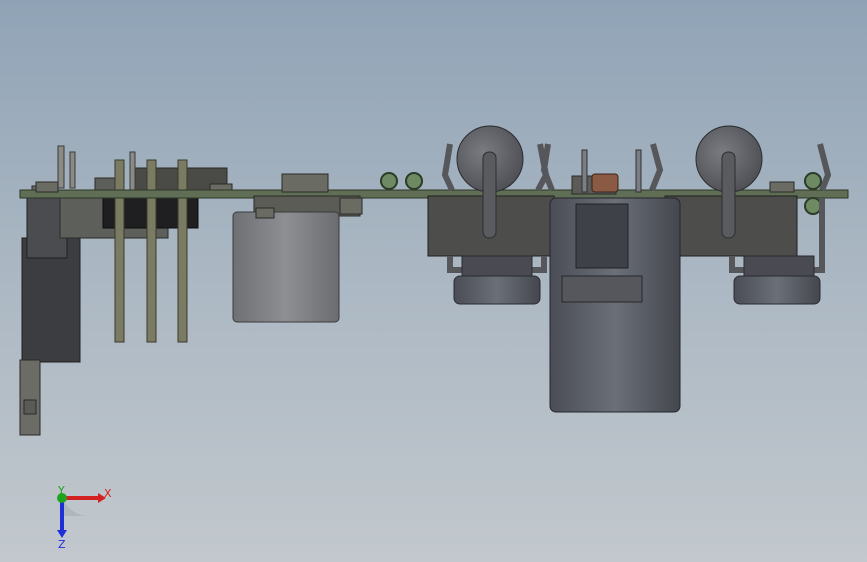 The image size is (867, 562). What do you see at coordinates (61, 490) in the screenshot?
I see `y-axis-label: Y` at bounding box center [61, 490].